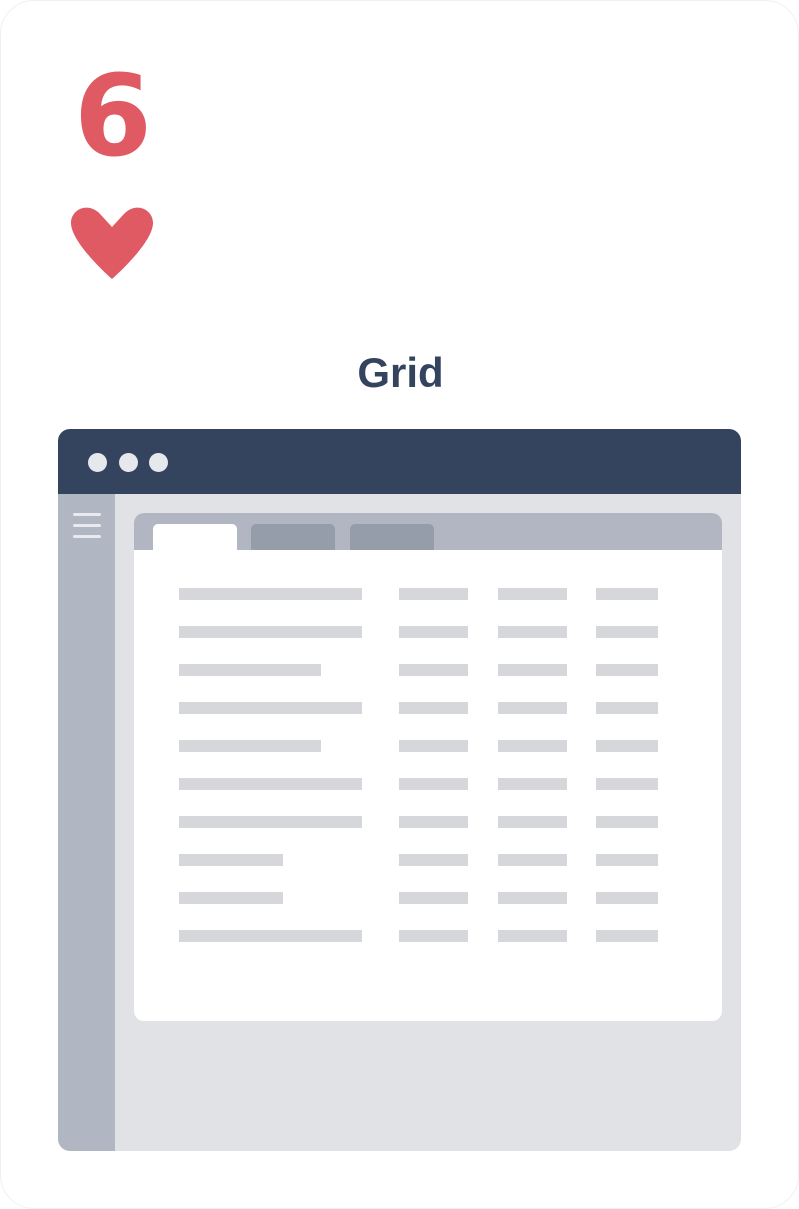 The width and height of the screenshot is (799, 1209). What do you see at coordinates (195, 537) in the screenshot?
I see `tab-active` at bounding box center [195, 537].